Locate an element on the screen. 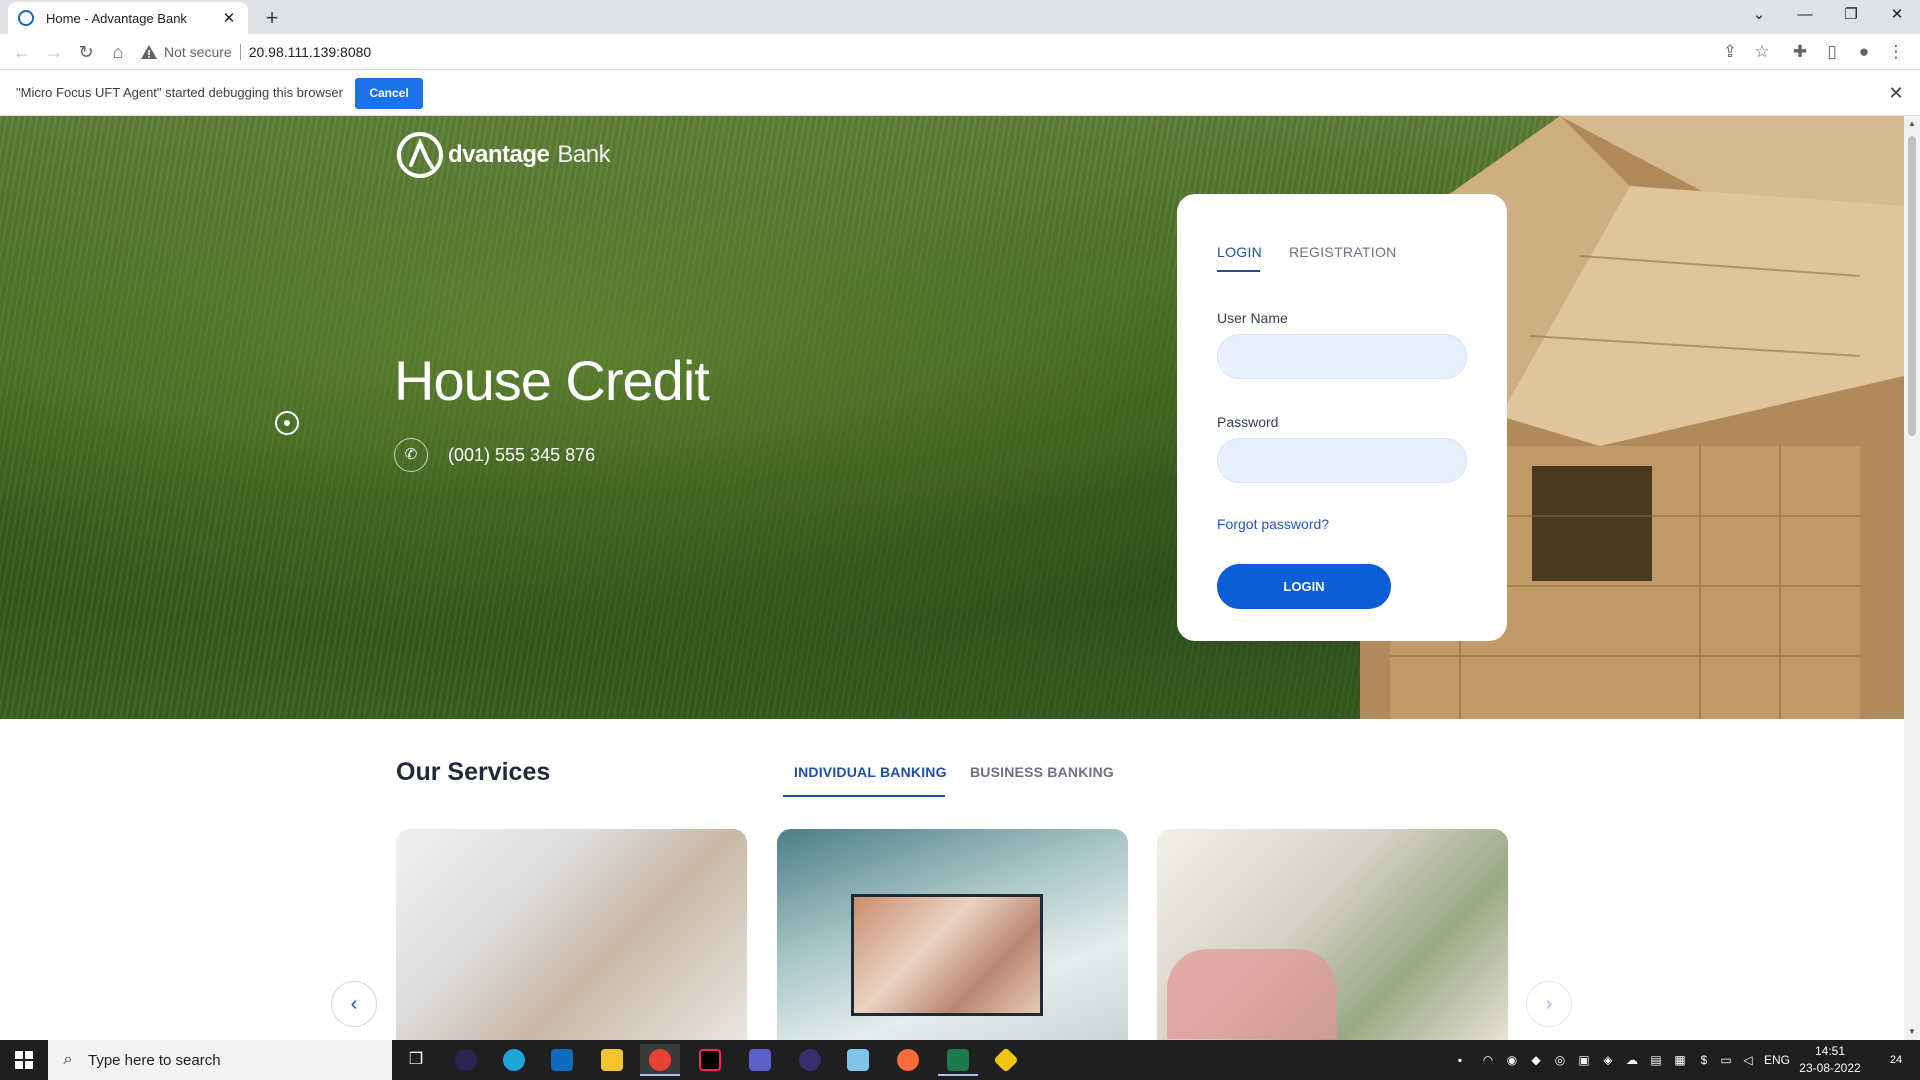 The width and height of the screenshot is (1920, 1080). omnibox-separator is located at coordinates (240, 52).